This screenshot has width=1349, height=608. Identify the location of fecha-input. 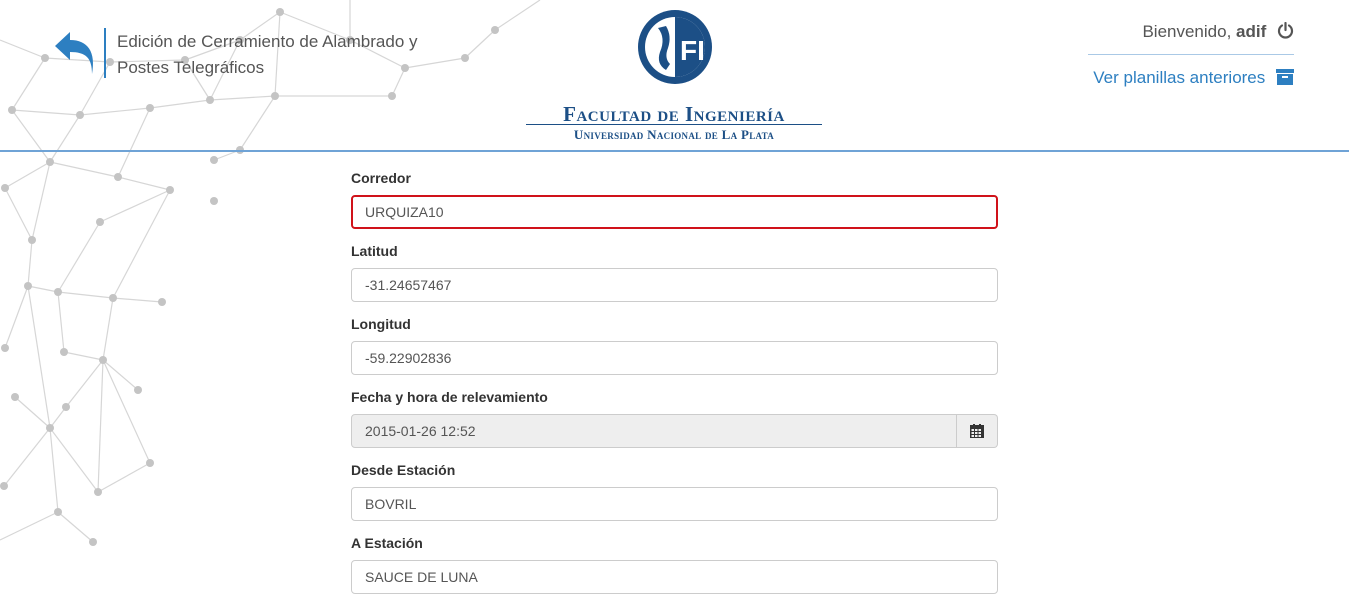
(654, 431).